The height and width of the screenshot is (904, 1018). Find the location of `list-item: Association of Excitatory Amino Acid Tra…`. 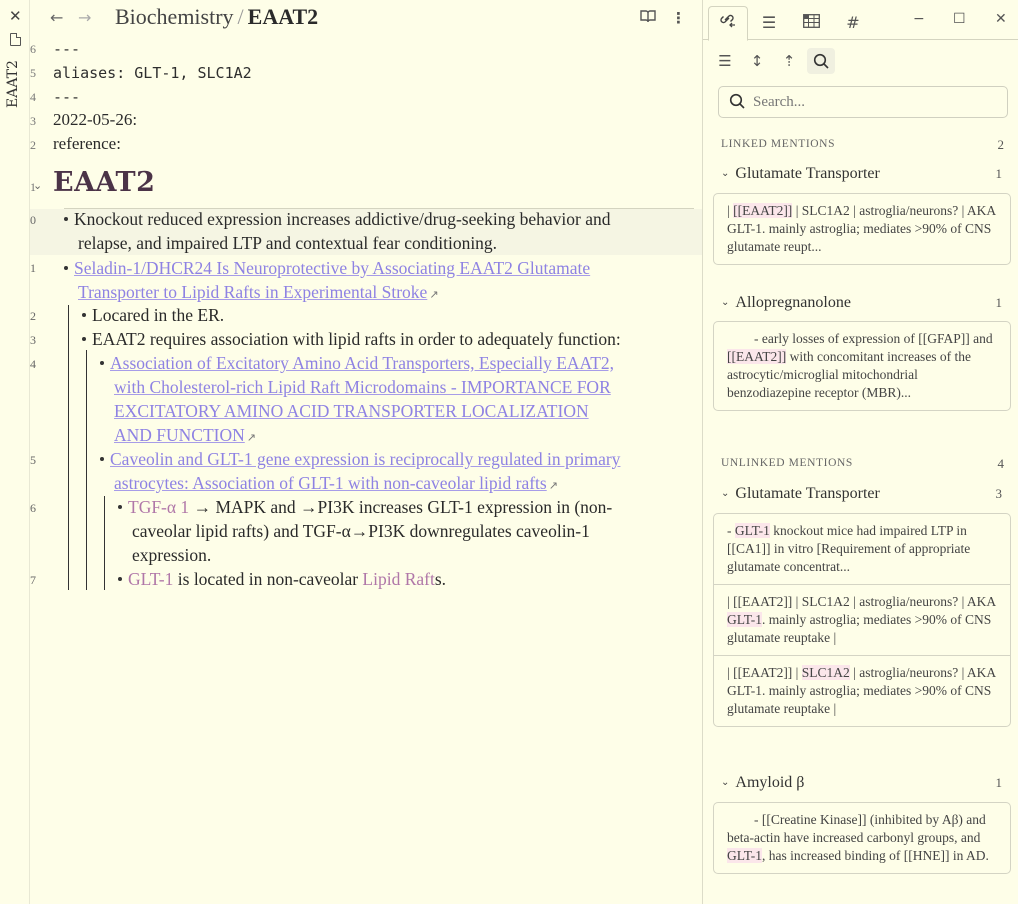

list-item: Association of Excitatory Amino Acid Tra… is located at coordinates (400, 400).